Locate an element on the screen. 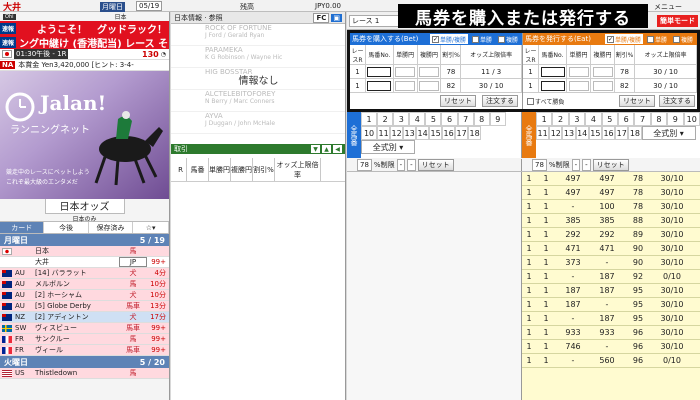  arrow-down-icon: ▼ is located at coordinates (315, 149).